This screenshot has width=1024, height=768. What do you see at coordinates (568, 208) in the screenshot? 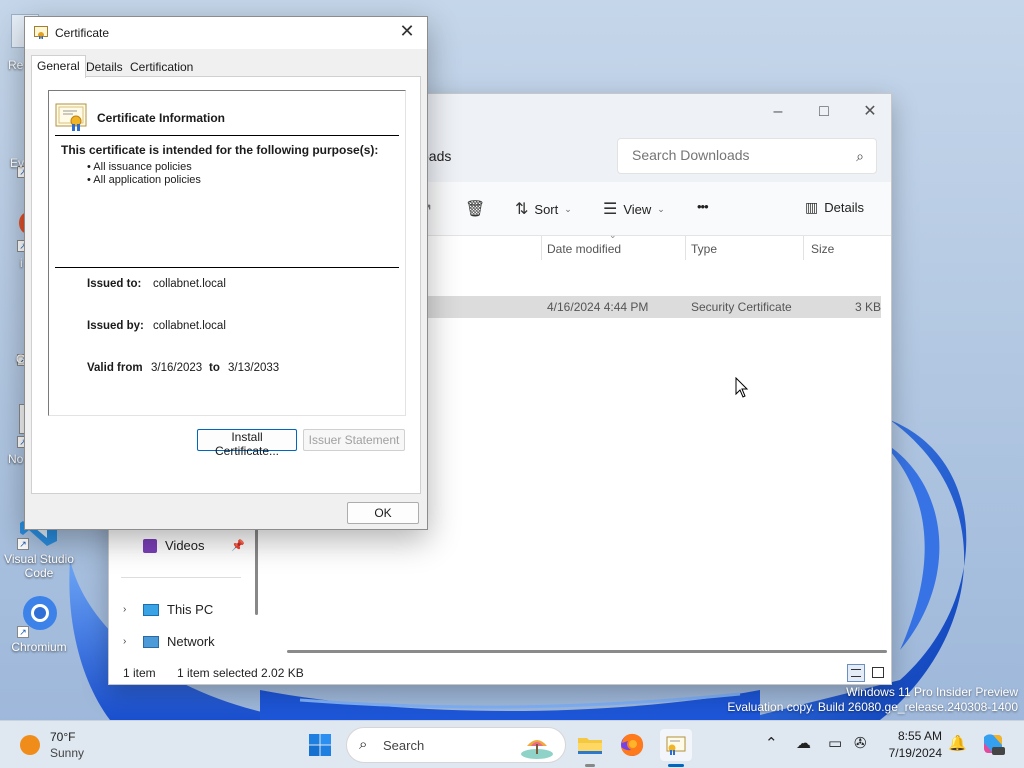
I see `chevron-down-icon: ⌄` at bounding box center [568, 208].